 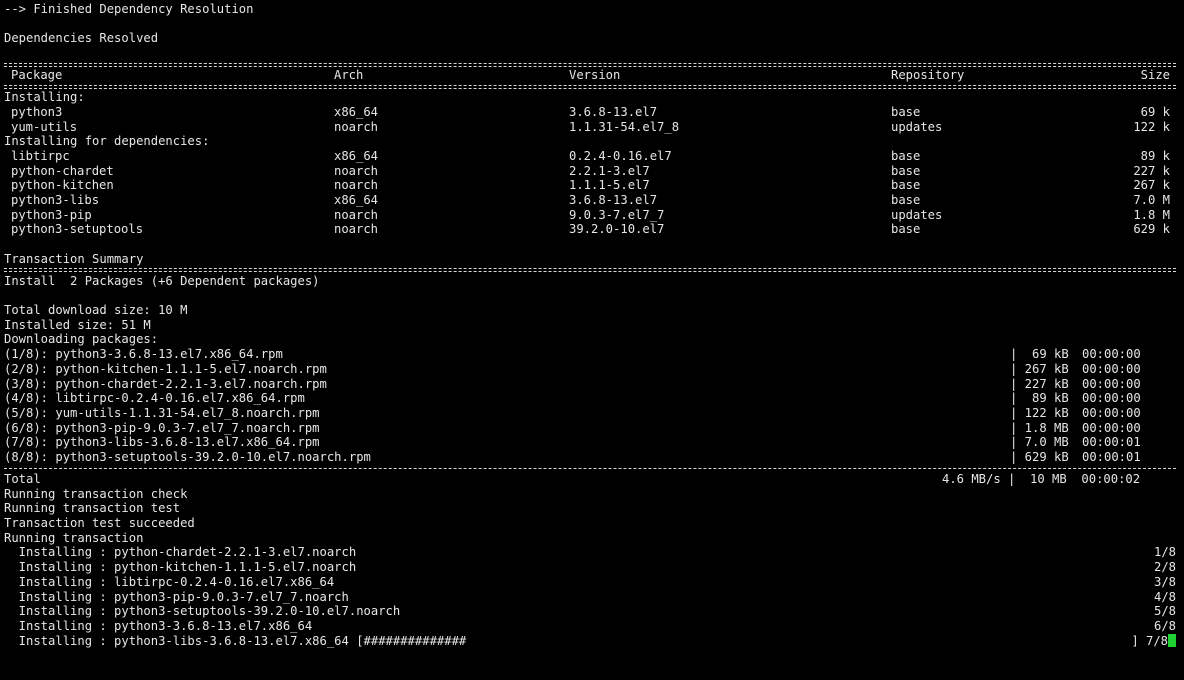 I want to click on package-size: 629 k, so click(x=1151, y=229).